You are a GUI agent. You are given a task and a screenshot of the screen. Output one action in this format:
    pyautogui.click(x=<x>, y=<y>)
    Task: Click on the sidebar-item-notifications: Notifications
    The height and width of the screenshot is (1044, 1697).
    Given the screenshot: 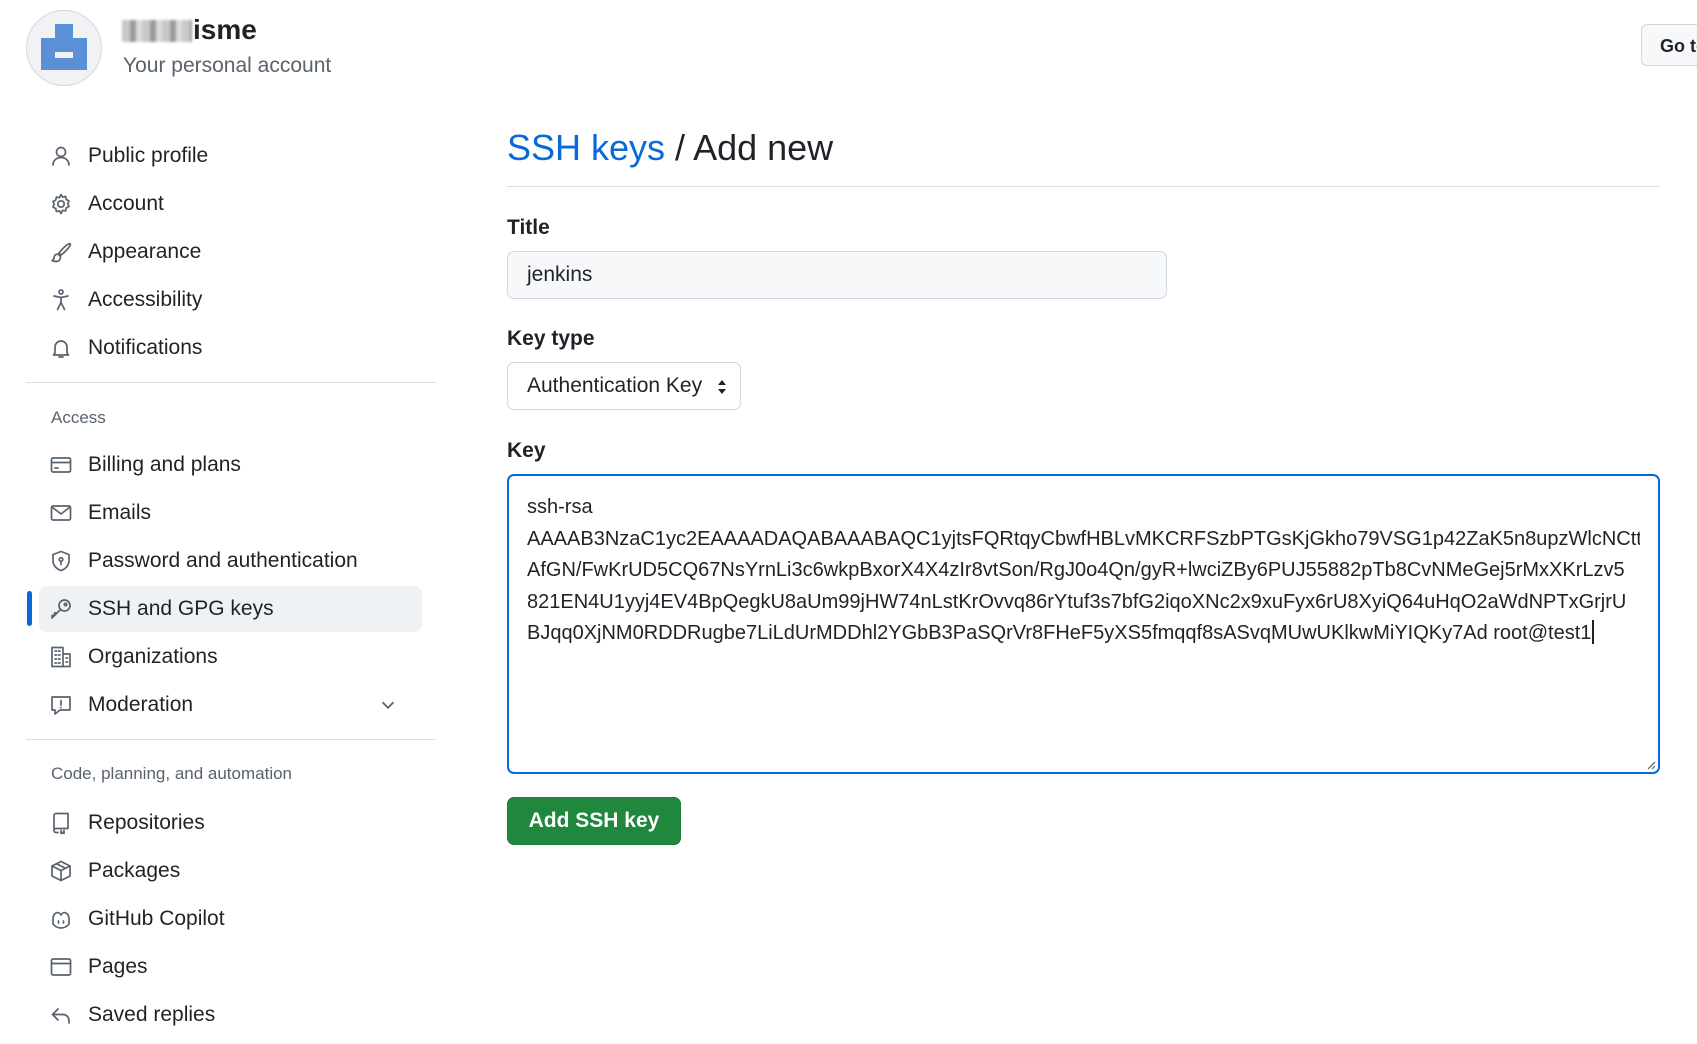 What is the action you would take?
    pyautogui.click(x=235, y=348)
    